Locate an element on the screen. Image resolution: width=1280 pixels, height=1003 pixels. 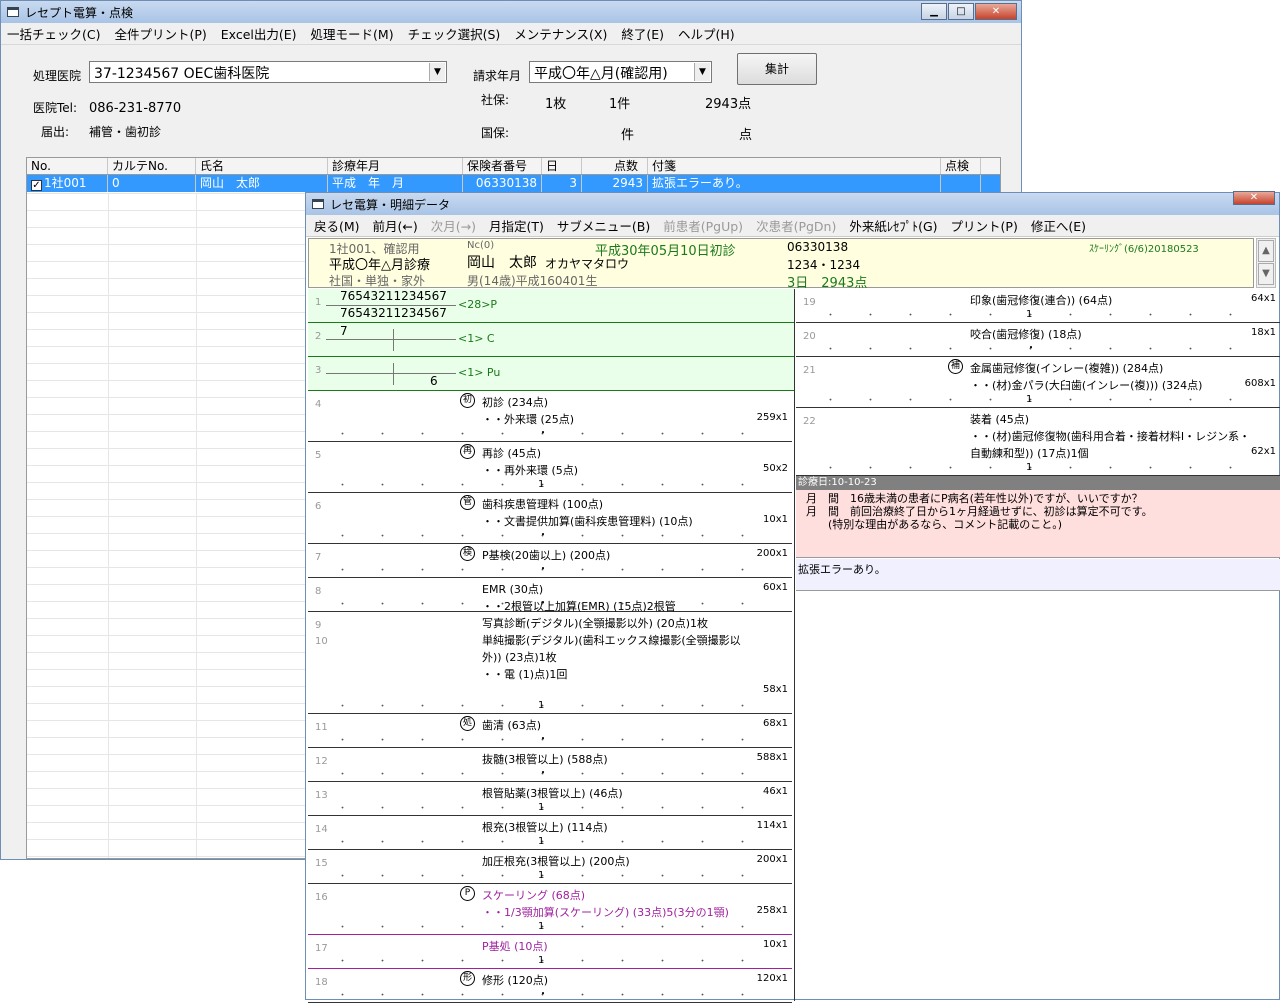
list-item: 2 7 <1> C is located at coordinates (551, 340).